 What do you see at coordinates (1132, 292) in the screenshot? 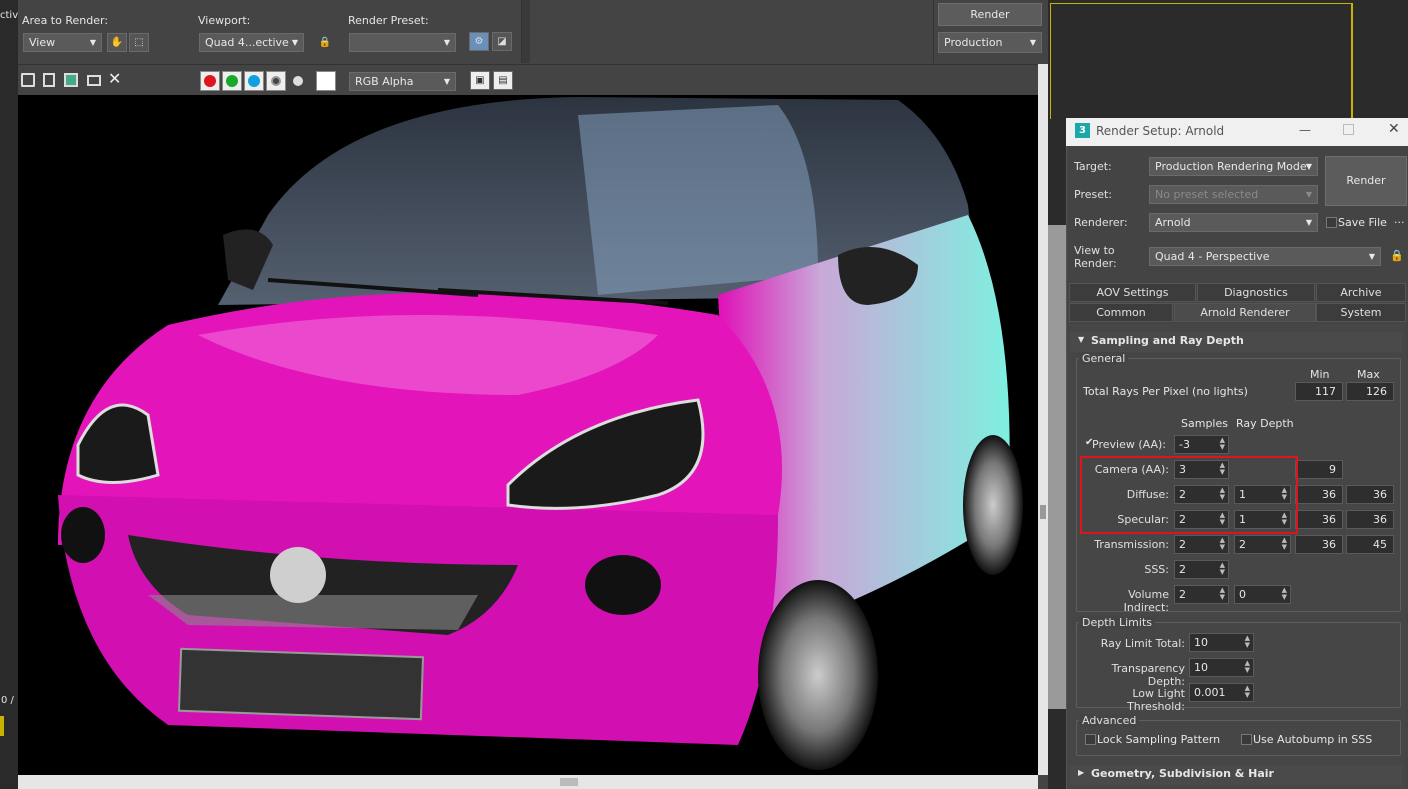
I see `tab-aov-settings: AOV Settings` at bounding box center [1132, 292].